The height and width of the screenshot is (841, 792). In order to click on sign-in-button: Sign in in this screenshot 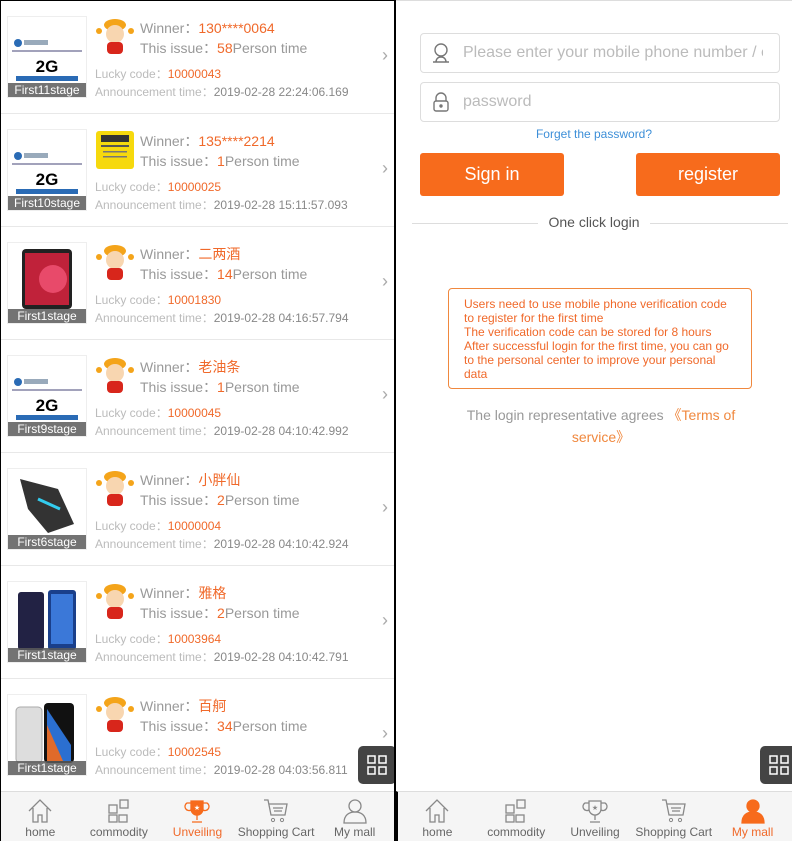, I will do `click(492, 174)`.